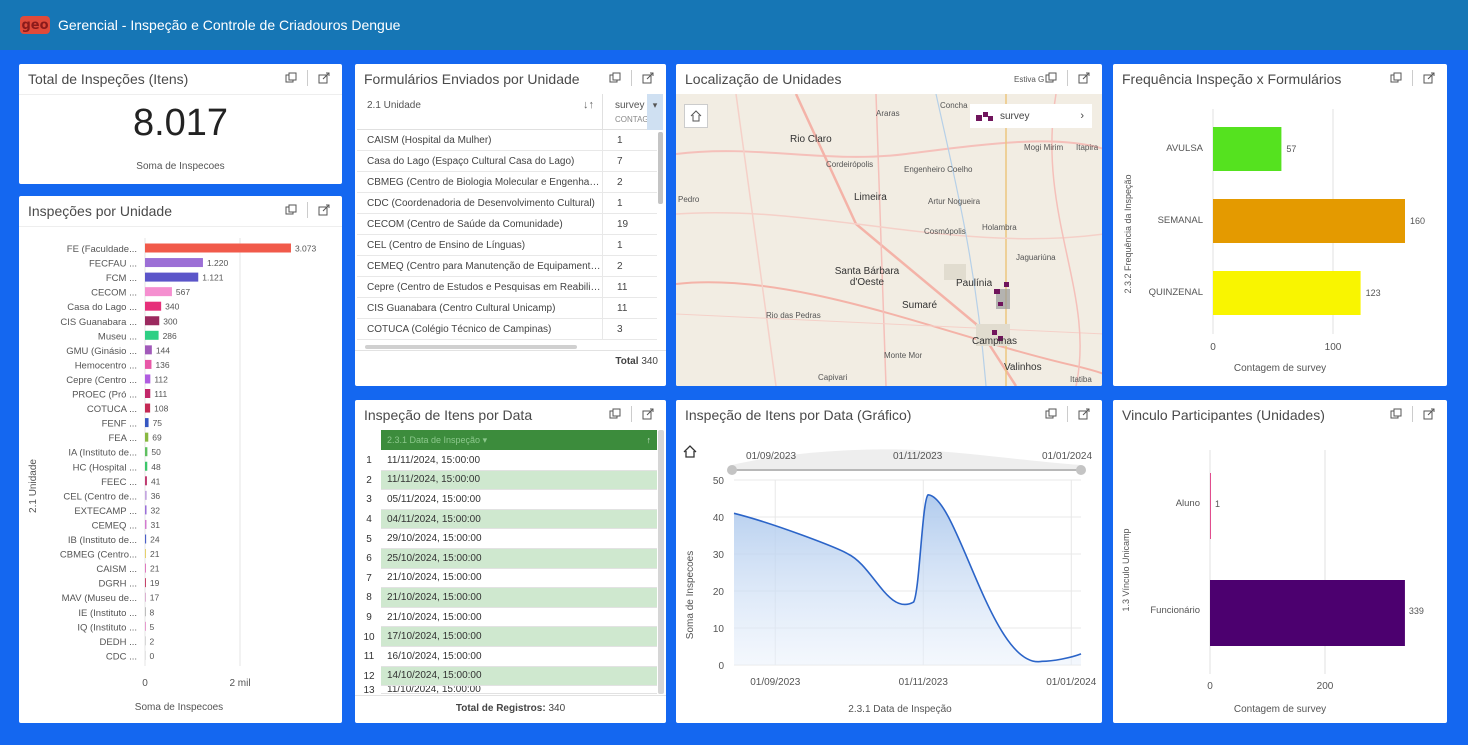 This screenshot has height=745, width=1468. I want to click on date-column-header: 2.3.1 Data de Inspeção ▾ ↑, so click(519, 440).